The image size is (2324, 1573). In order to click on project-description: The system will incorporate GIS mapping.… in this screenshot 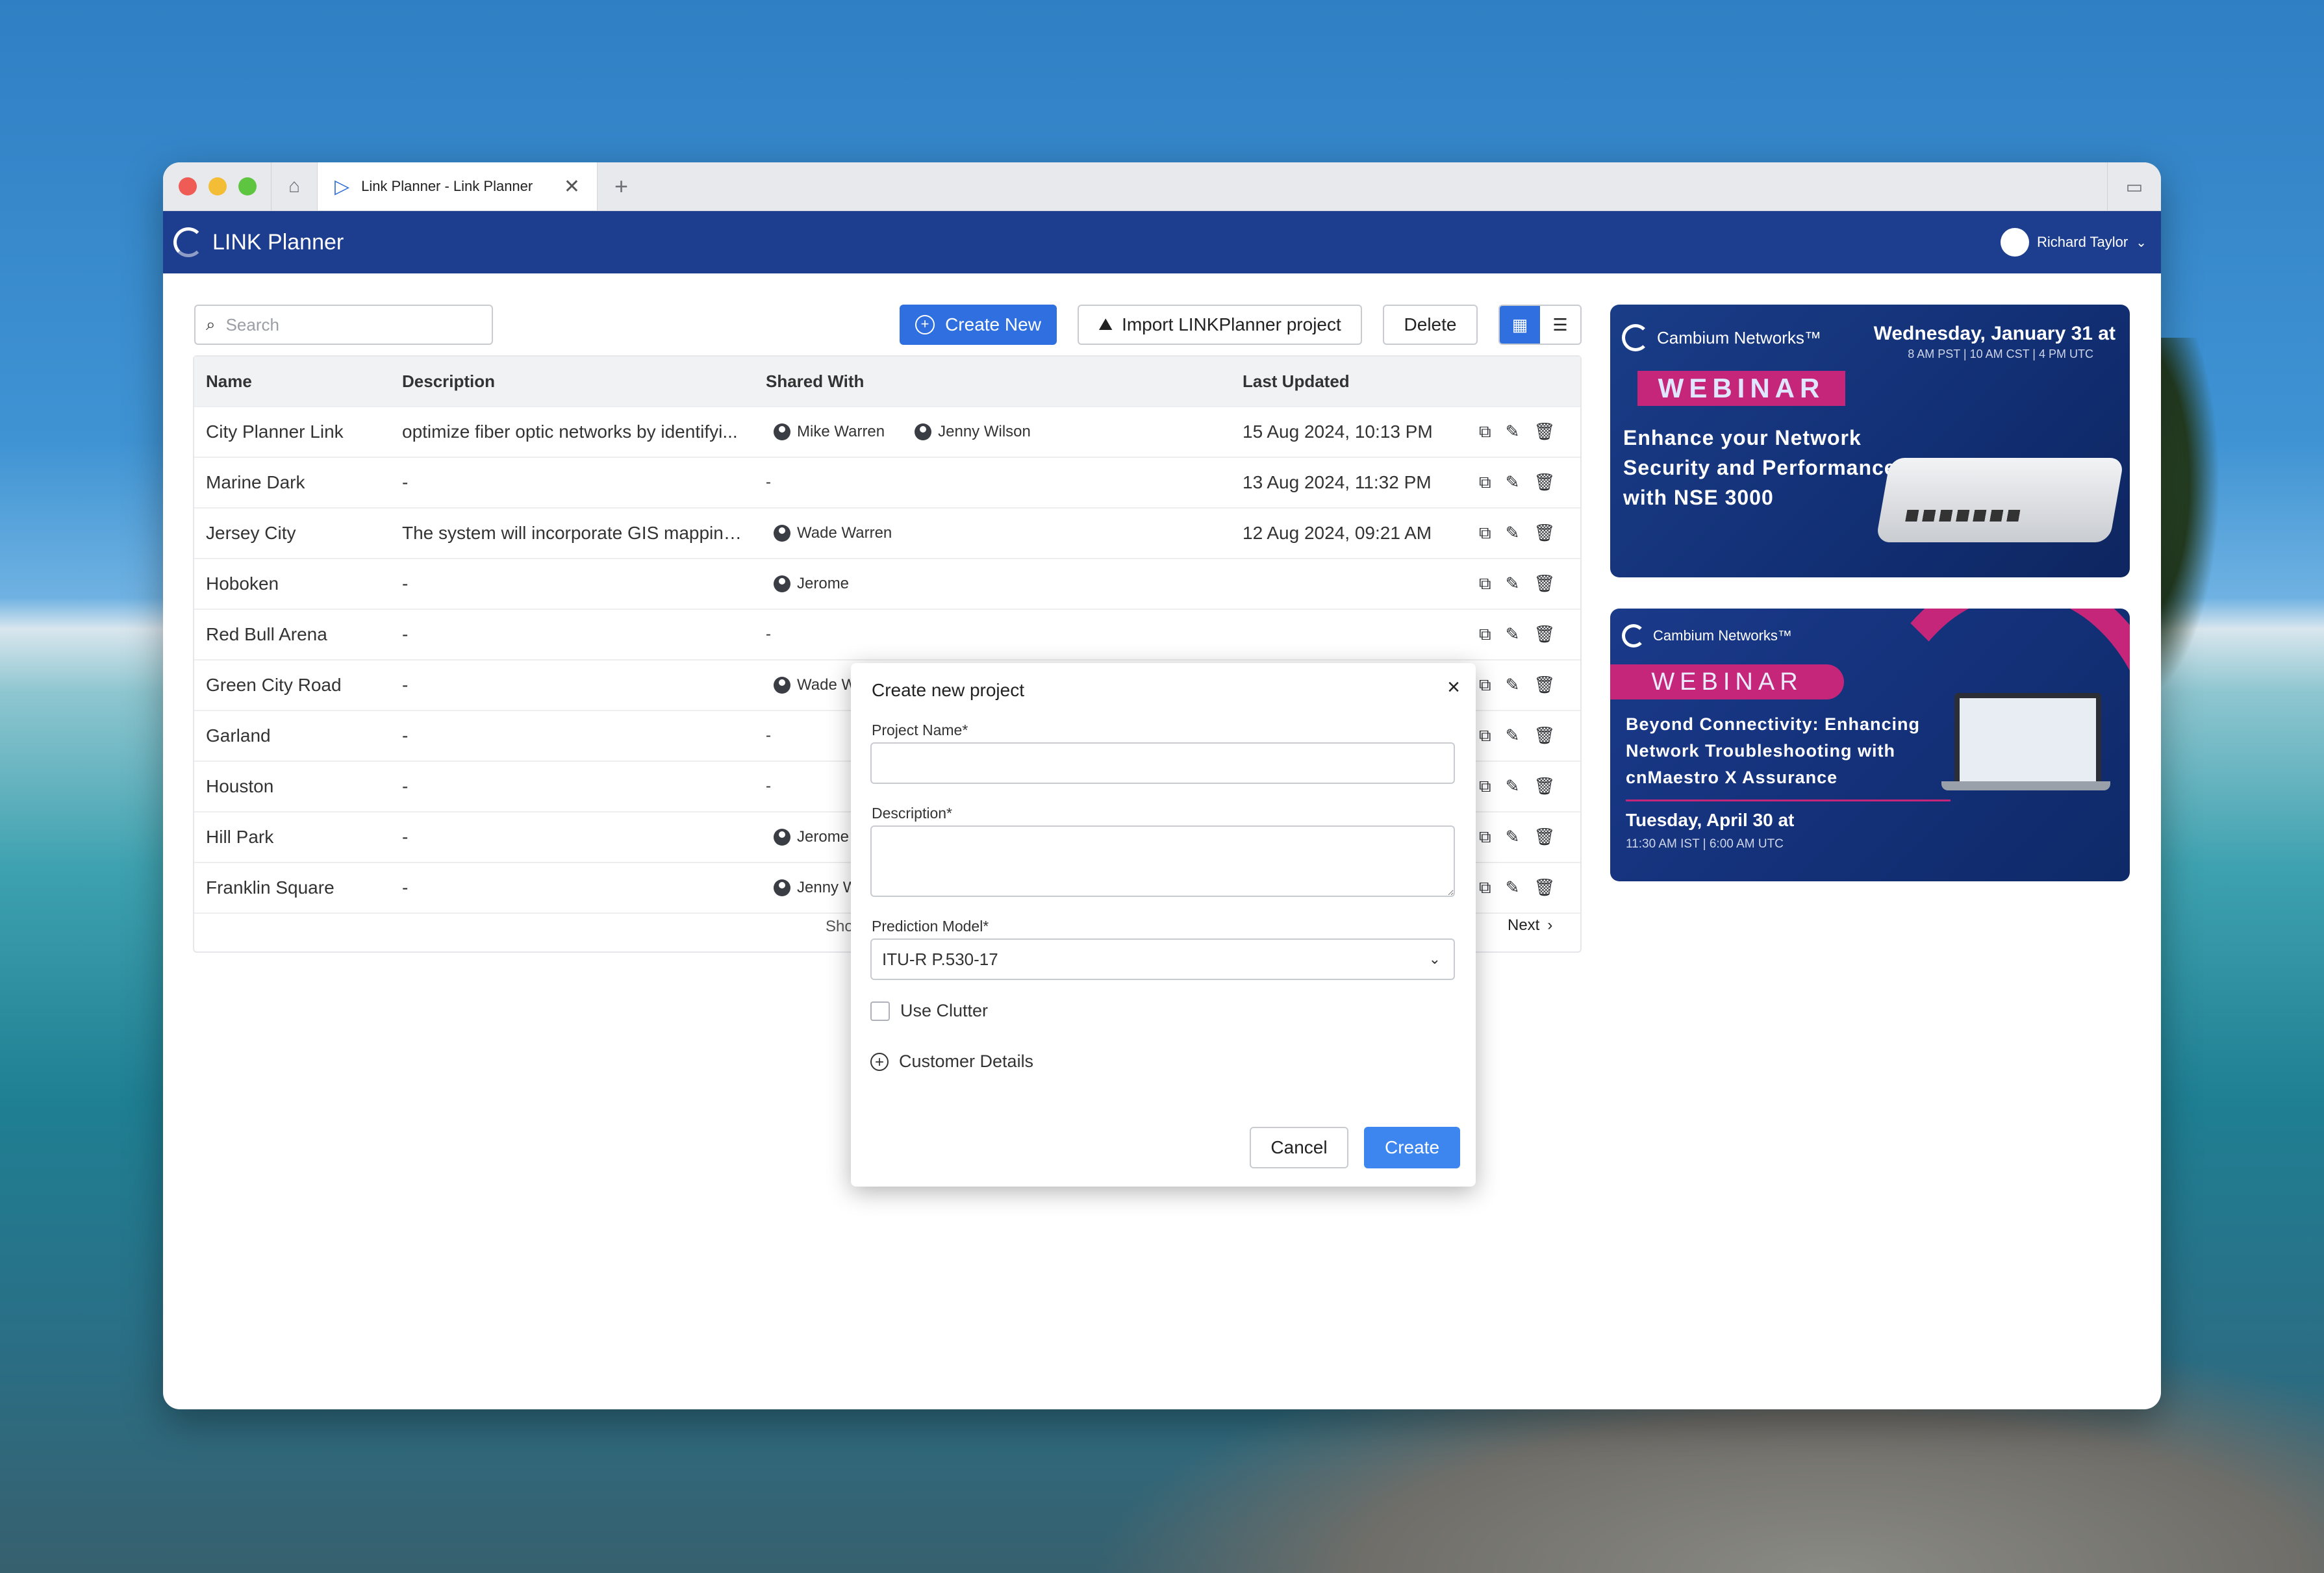, I will do `click(574, 533)`.